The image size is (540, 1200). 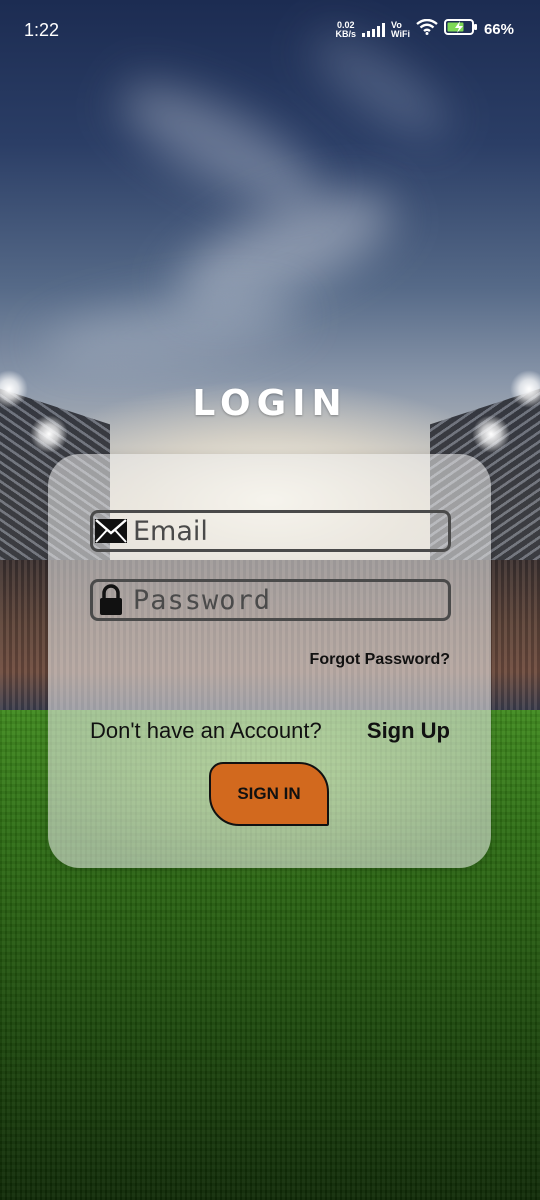 I want to click on sign-up-link: Sign Up, so click(x=408, y=731).